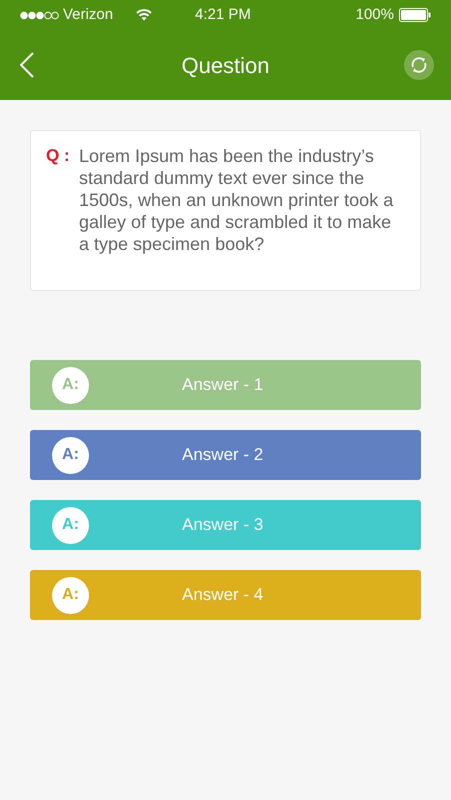  I want to click on answer-label: Answer - 4, so click(223, 595).